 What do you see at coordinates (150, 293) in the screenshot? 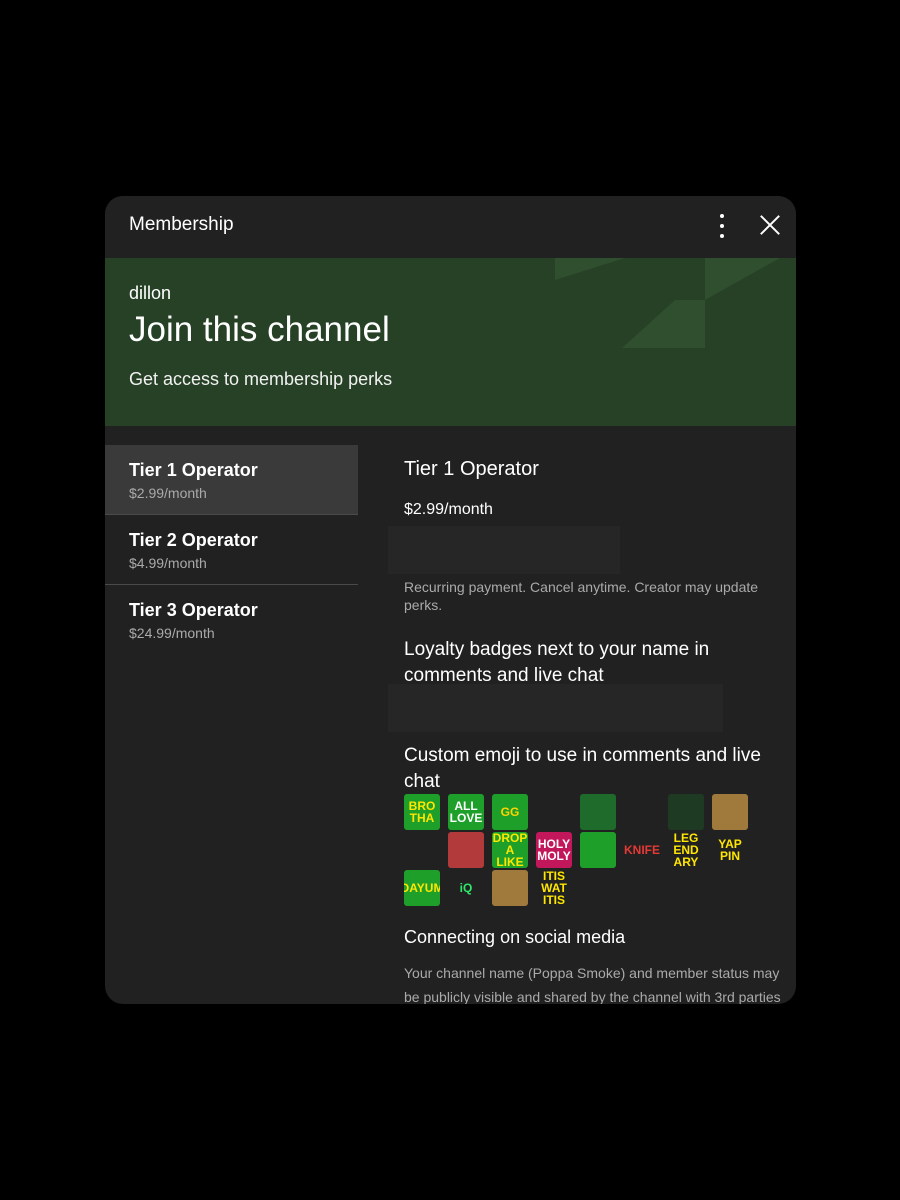
I see `channel-name: dillon` at bounding box center [150, 293].